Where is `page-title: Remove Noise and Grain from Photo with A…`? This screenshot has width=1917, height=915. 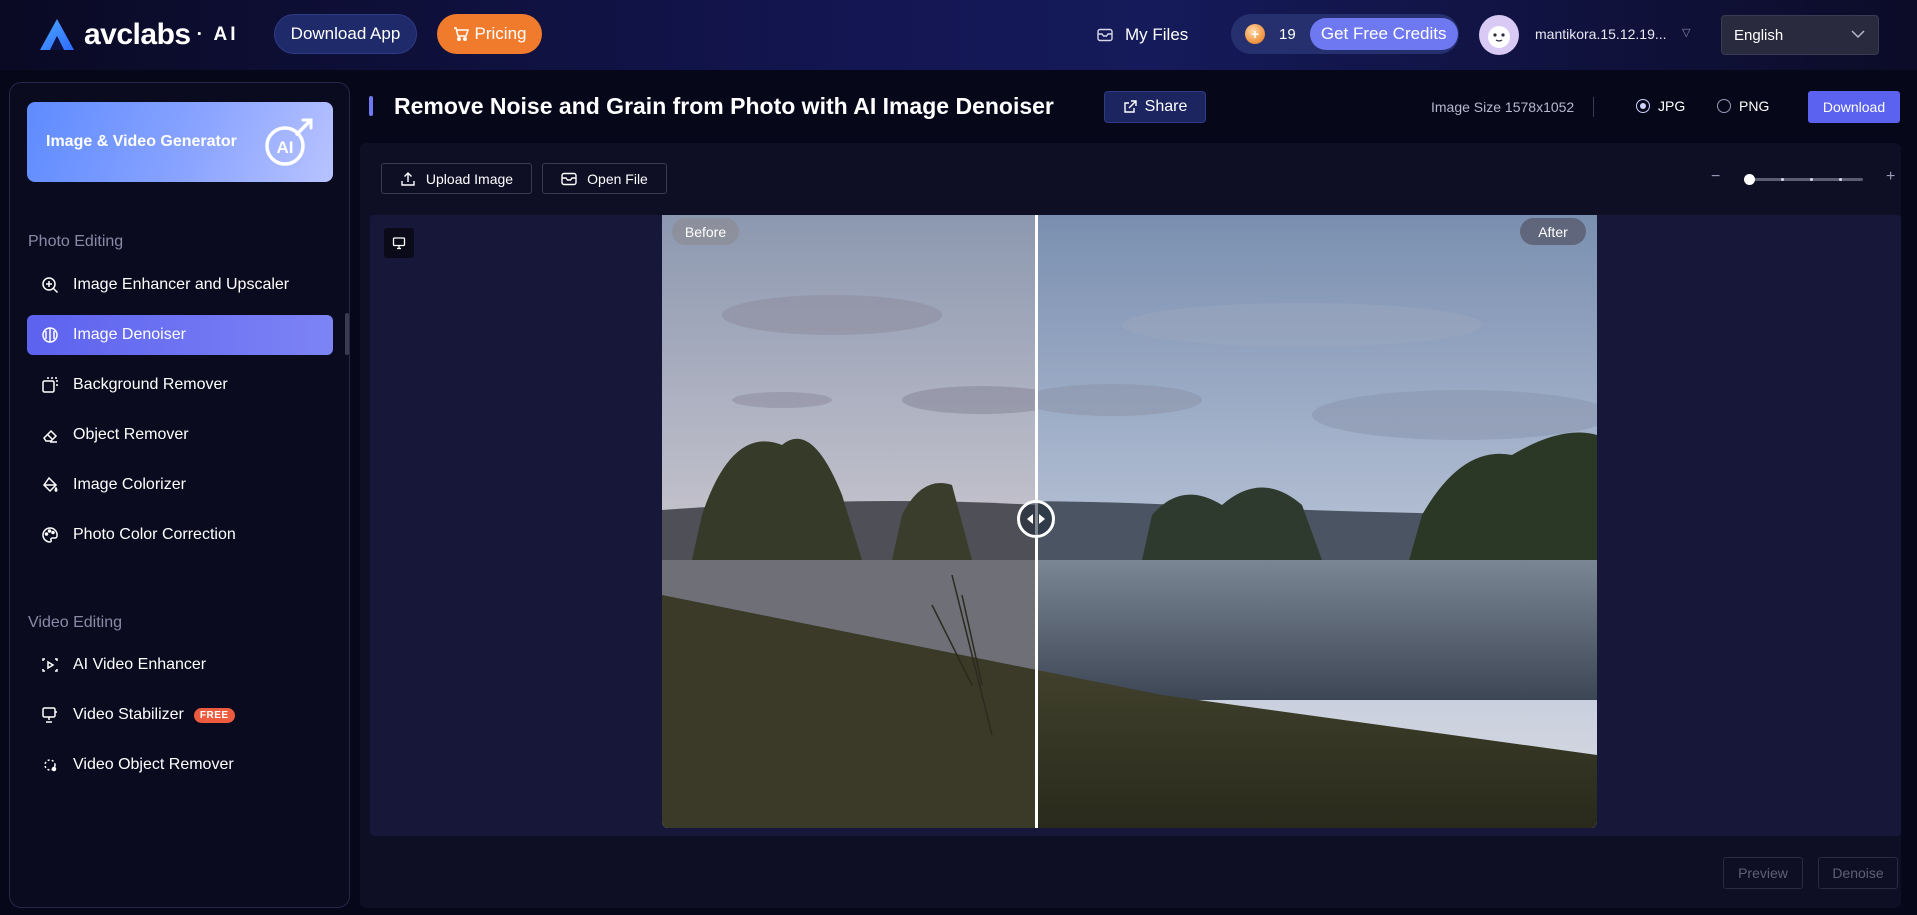 page-title: Remove Noise and Grain from Photo with A… is located at coordinates (724, 106).